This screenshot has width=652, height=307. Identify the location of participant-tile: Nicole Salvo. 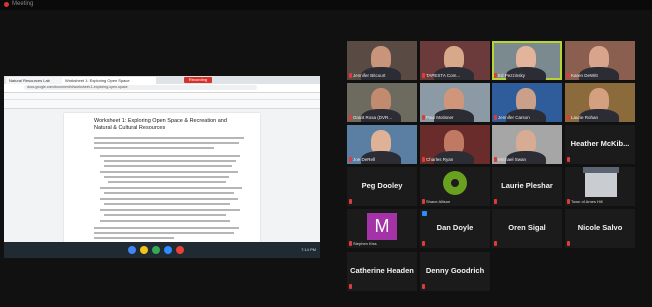
(600, 228).